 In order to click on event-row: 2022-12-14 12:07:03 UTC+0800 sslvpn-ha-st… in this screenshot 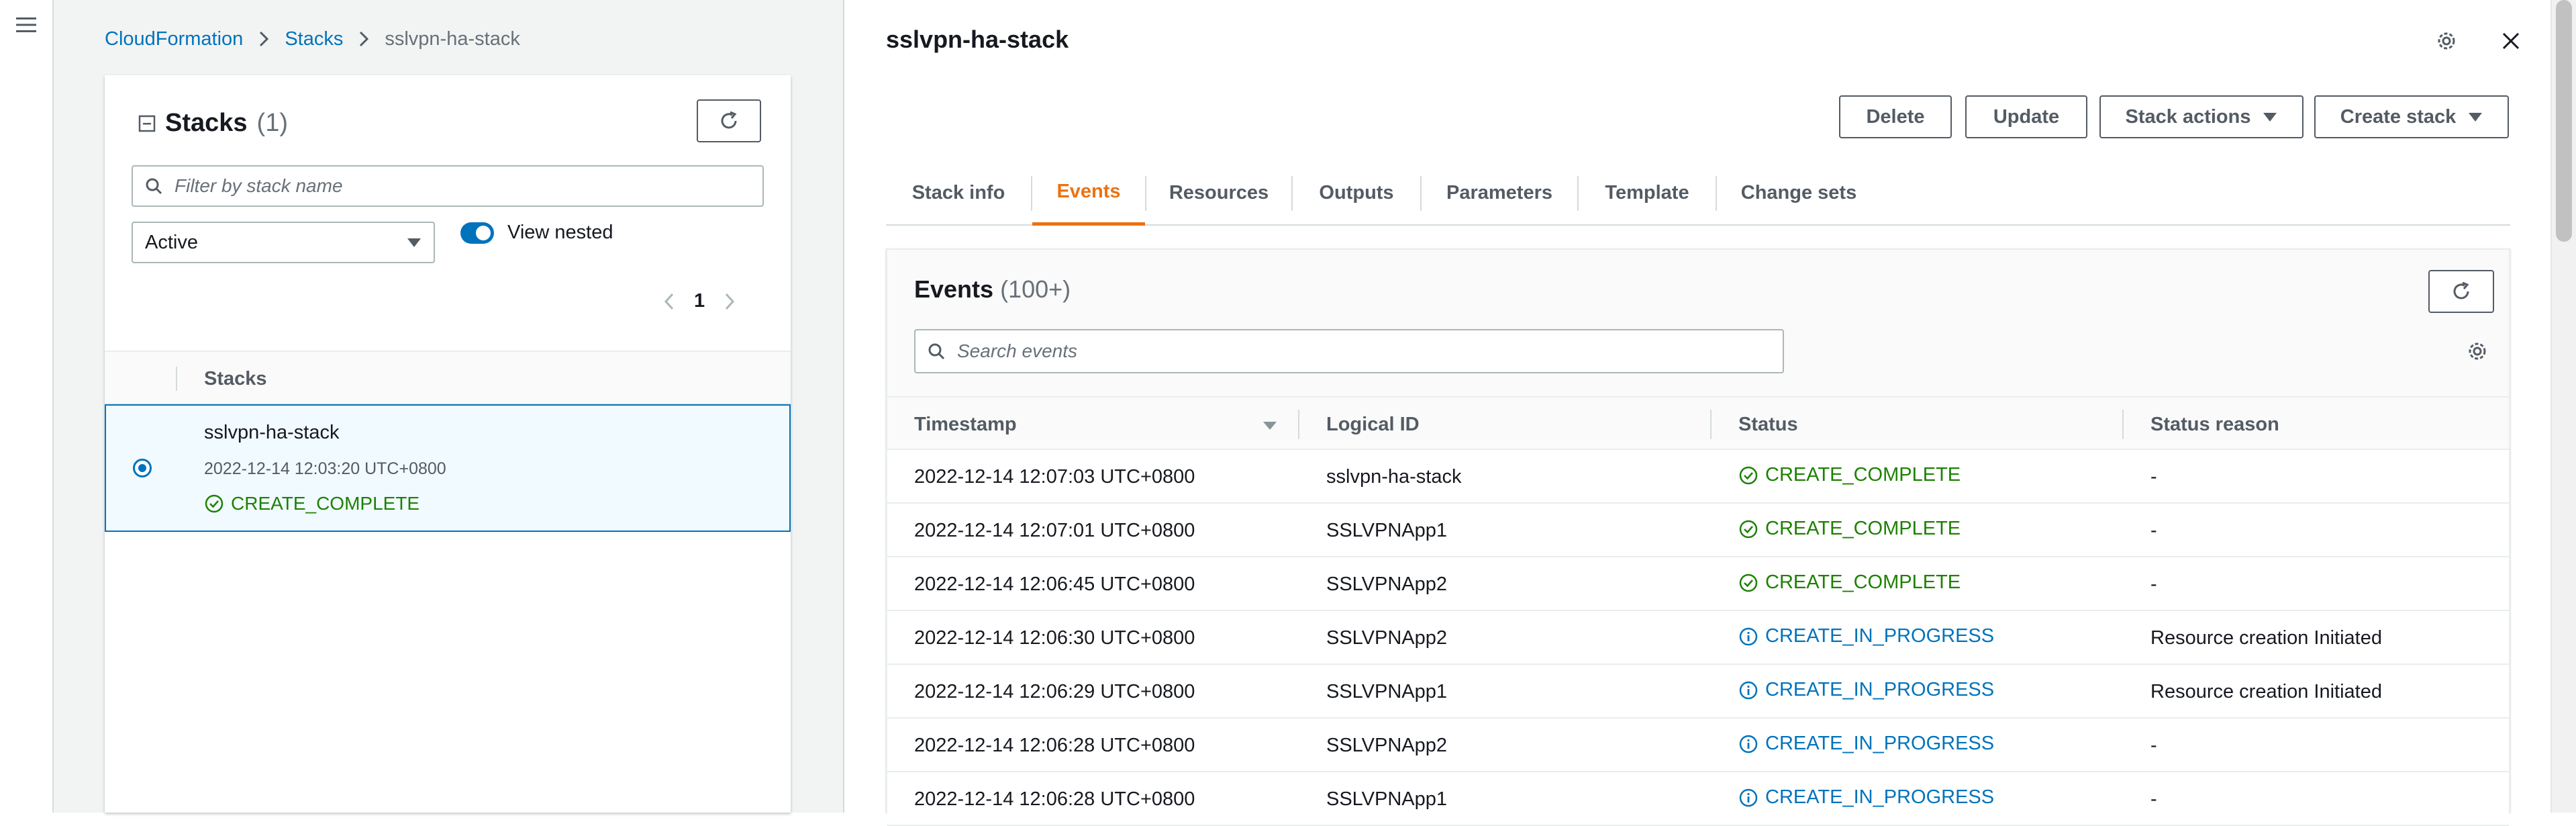, I will do `click(1698, 477)`.